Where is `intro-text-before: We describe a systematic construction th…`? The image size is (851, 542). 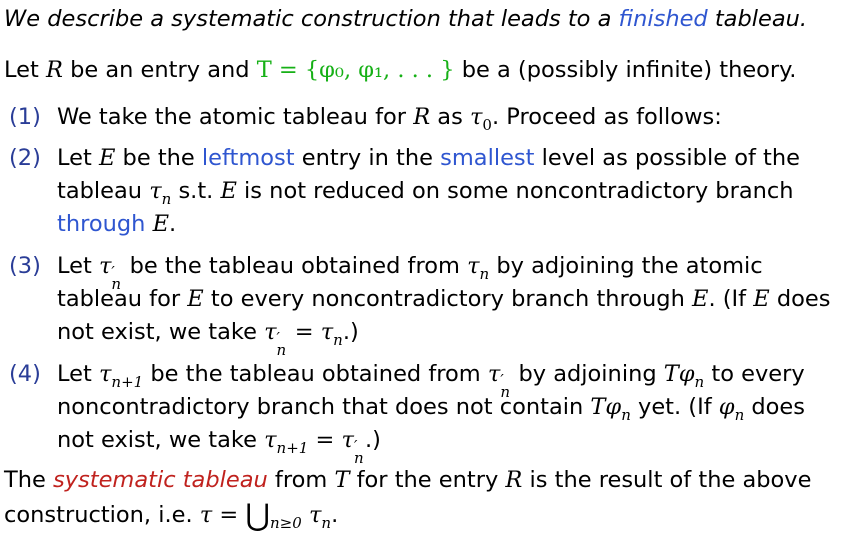 intro-text-before: We describe a systematic construction th… is located at coordinates (311, 19).